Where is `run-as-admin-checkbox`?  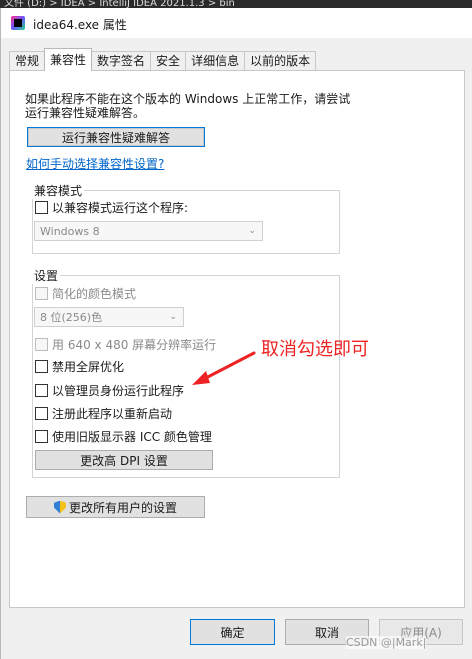 run-as-admin-checkbox is located at coordinates (41, 390).